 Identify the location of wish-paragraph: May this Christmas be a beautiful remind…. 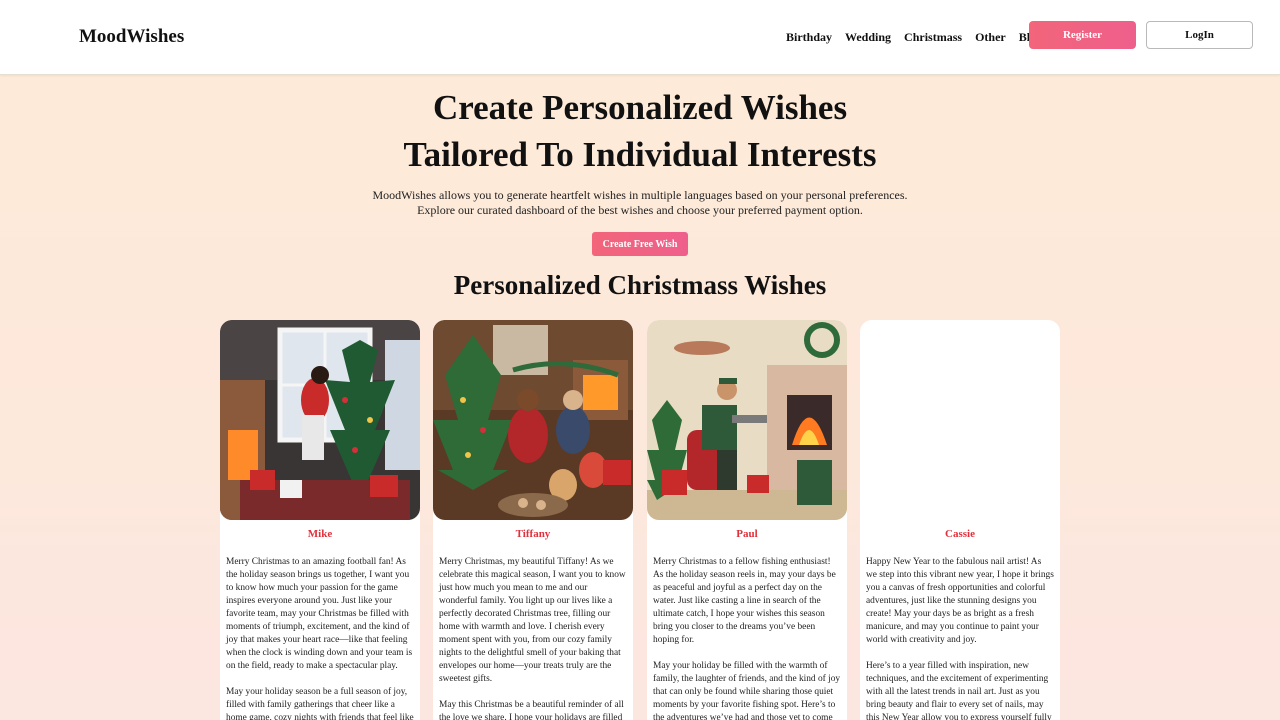
(531, 710).